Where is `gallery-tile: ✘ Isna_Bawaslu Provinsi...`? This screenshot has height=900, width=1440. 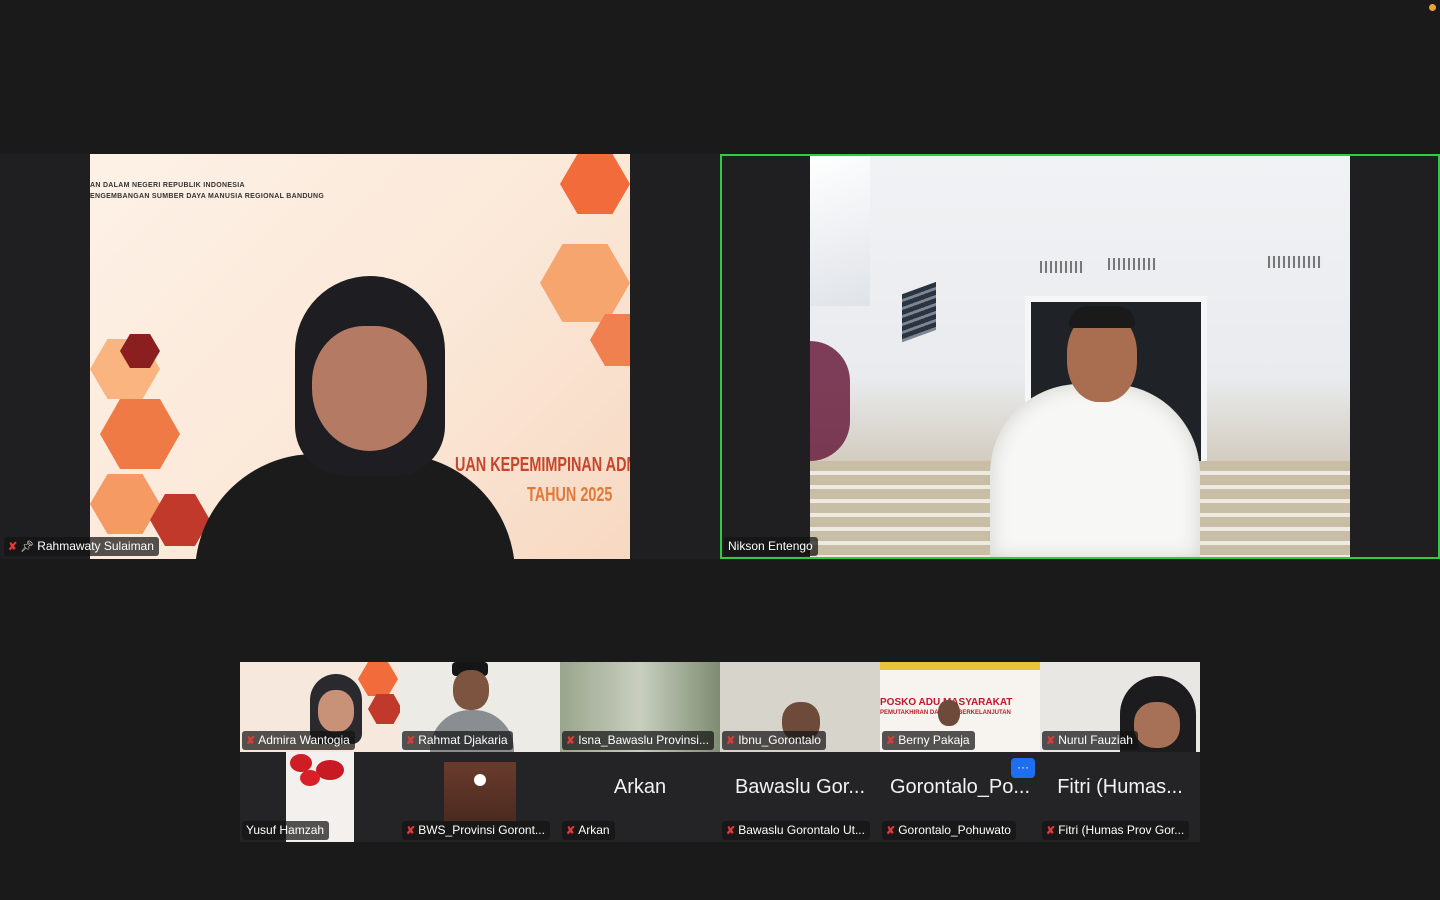
gallery-tile: ✘ Isna_Bawaslu Provinsi... is located at coordinates (640, 707).